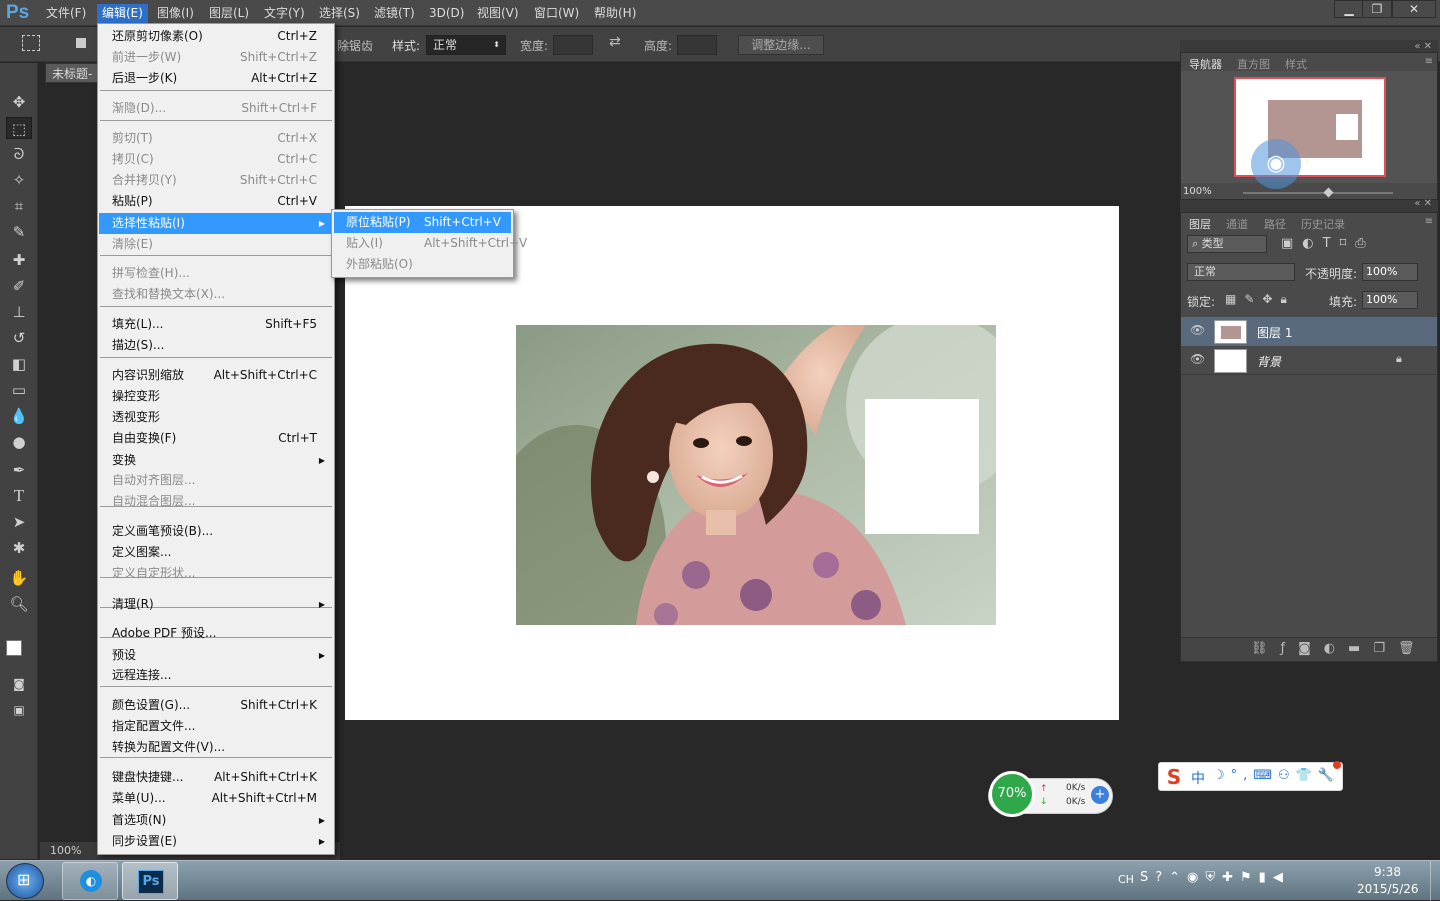  What do you see at coordinates (25, 881) in the screenshot?
I see `start-button: ⊞` at bounding box center [25, 881].